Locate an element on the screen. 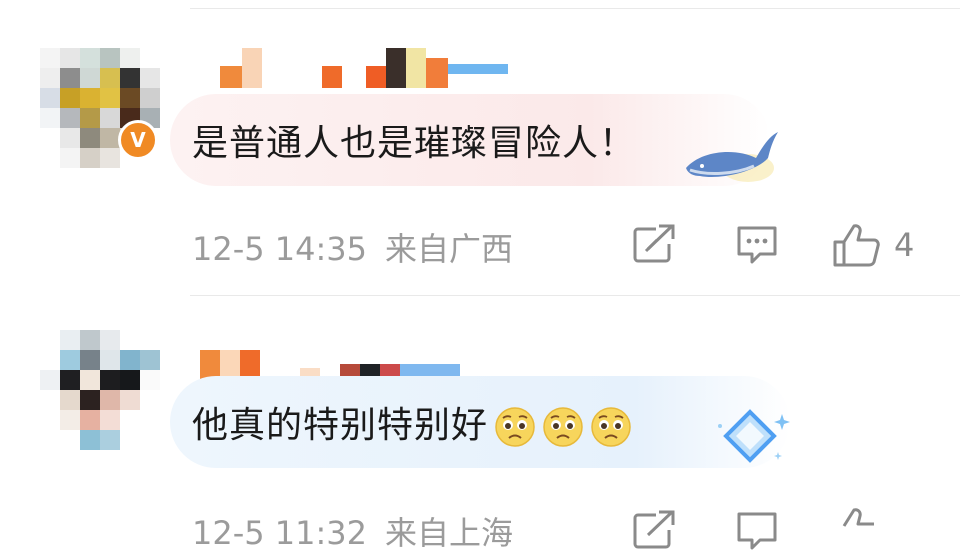 The height and width of the screenshot is (554, 960). username is located at coordinates (364, 68).